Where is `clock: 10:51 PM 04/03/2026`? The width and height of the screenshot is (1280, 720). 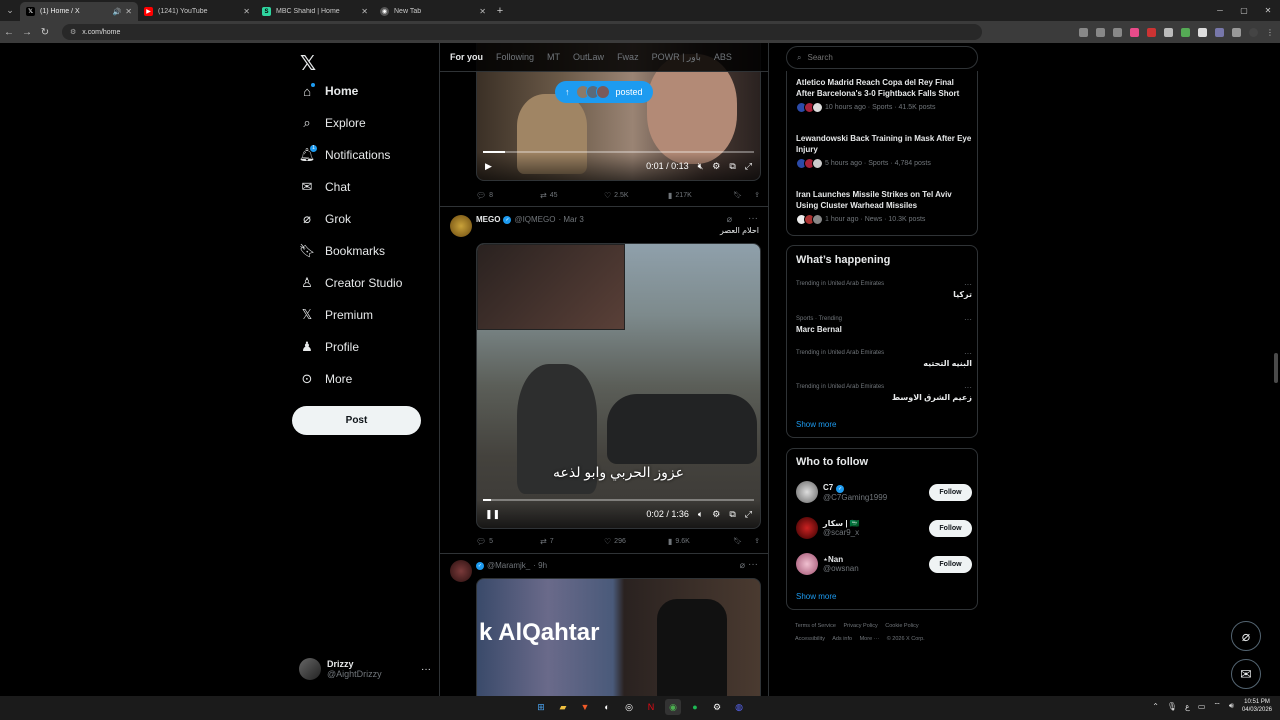 clock: 10:51 PM 04/03/2026 is located at coordinates (1257, 706).